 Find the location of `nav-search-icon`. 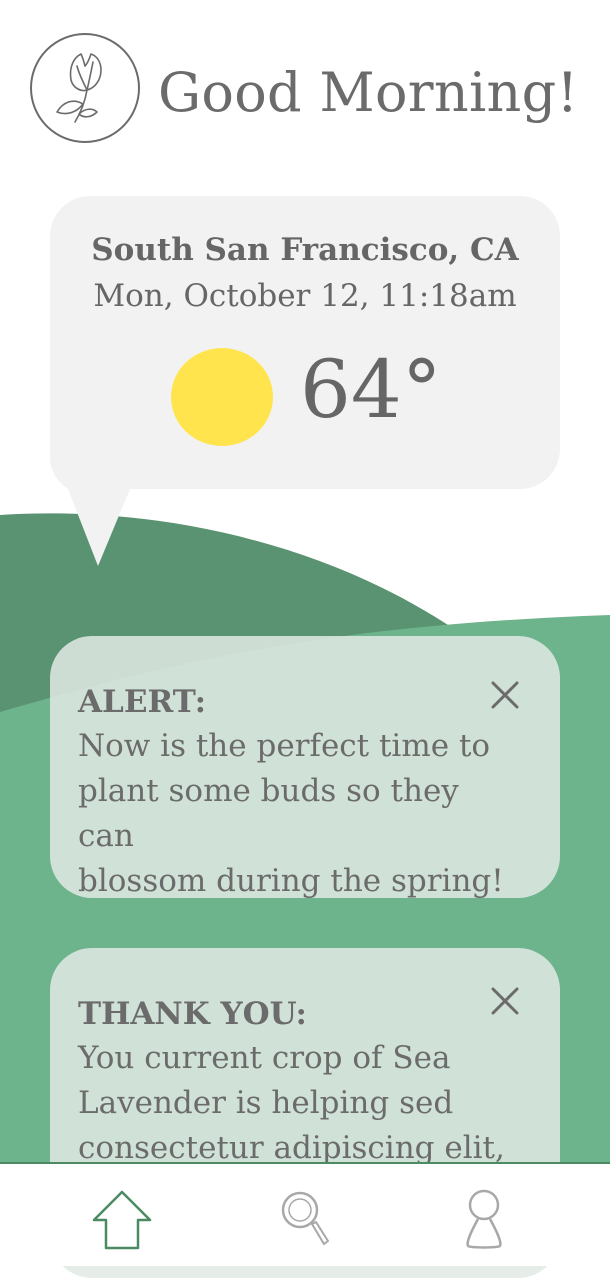

nav-search-icon is located at coordinates (308, 1220).